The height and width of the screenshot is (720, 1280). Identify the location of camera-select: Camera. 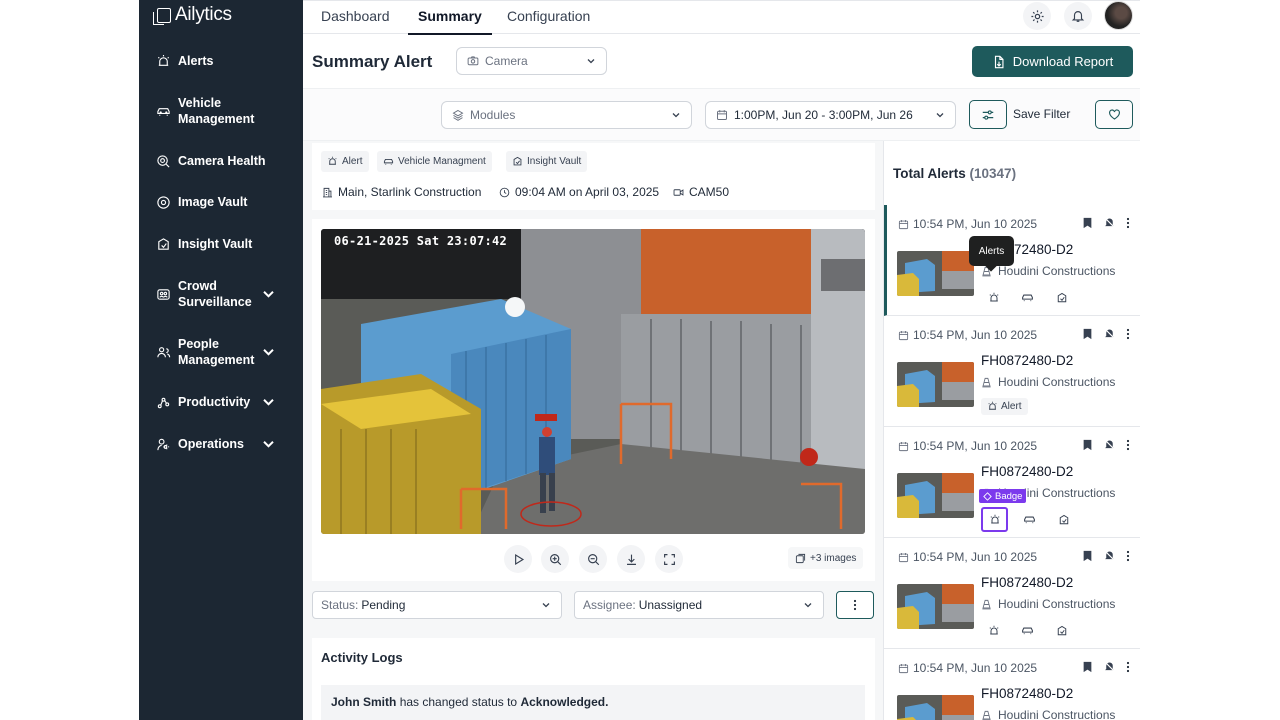
(531, 61).